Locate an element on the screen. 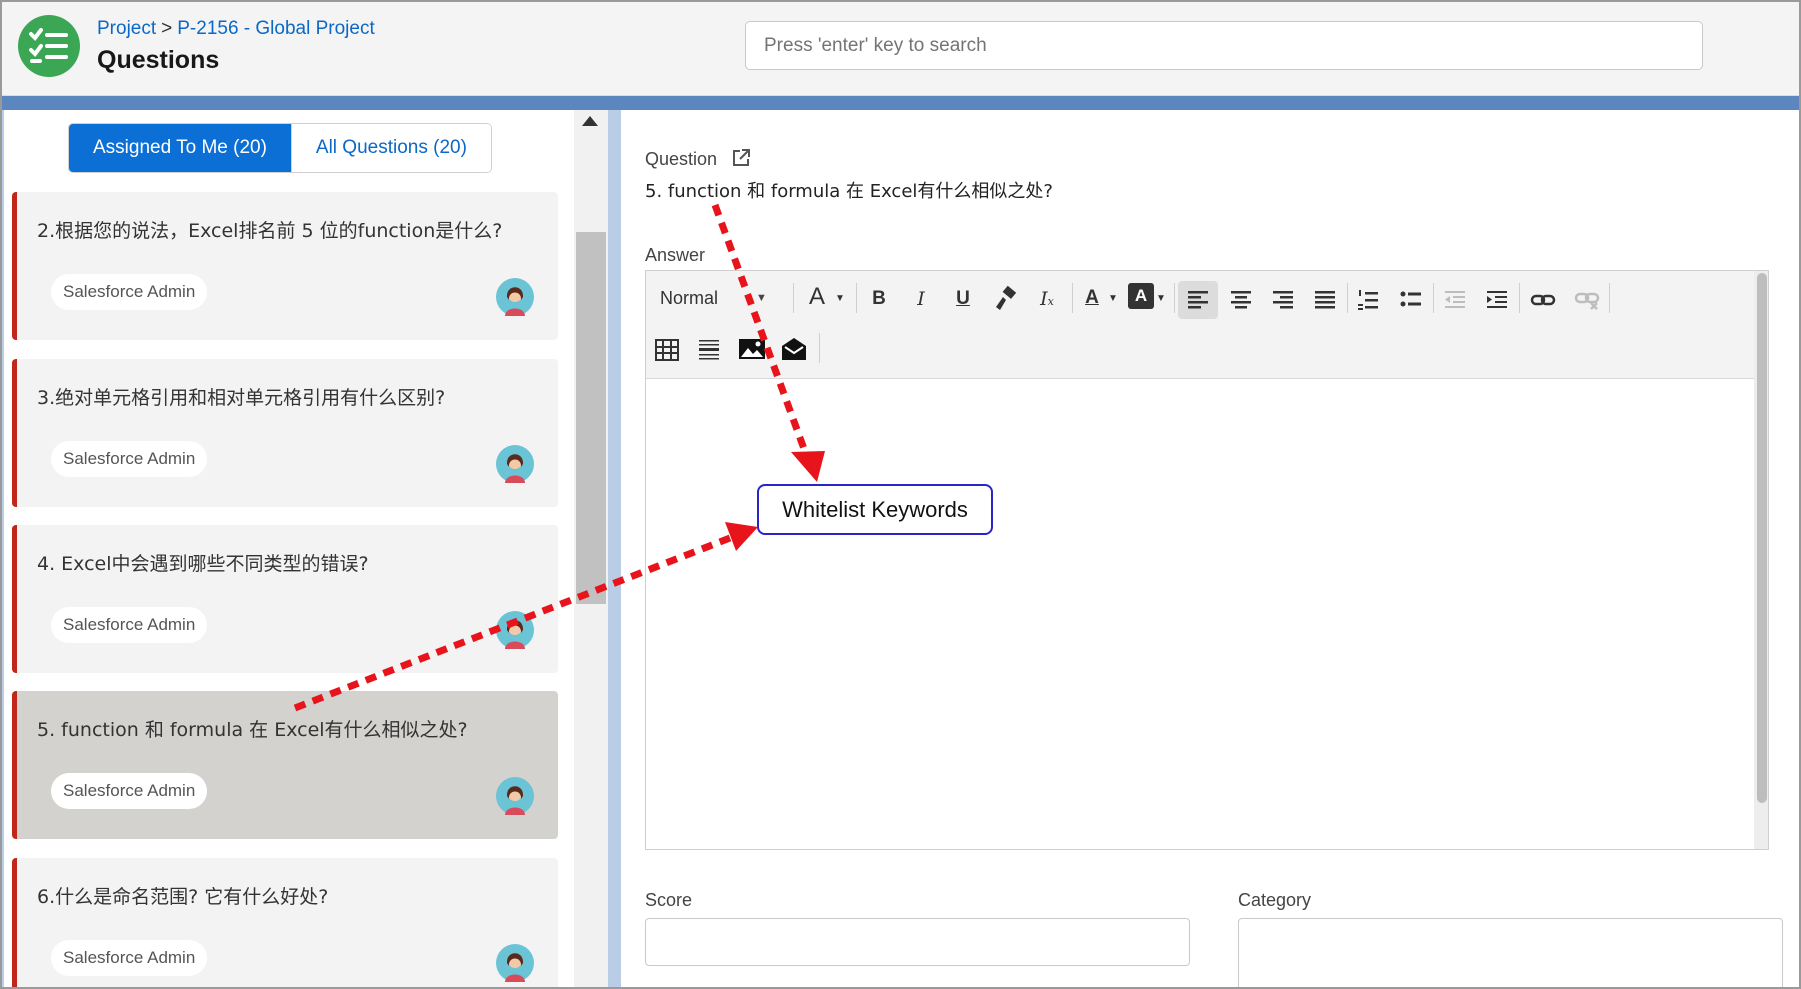  format-select-value: Normal is located at coordinates (689, 298).